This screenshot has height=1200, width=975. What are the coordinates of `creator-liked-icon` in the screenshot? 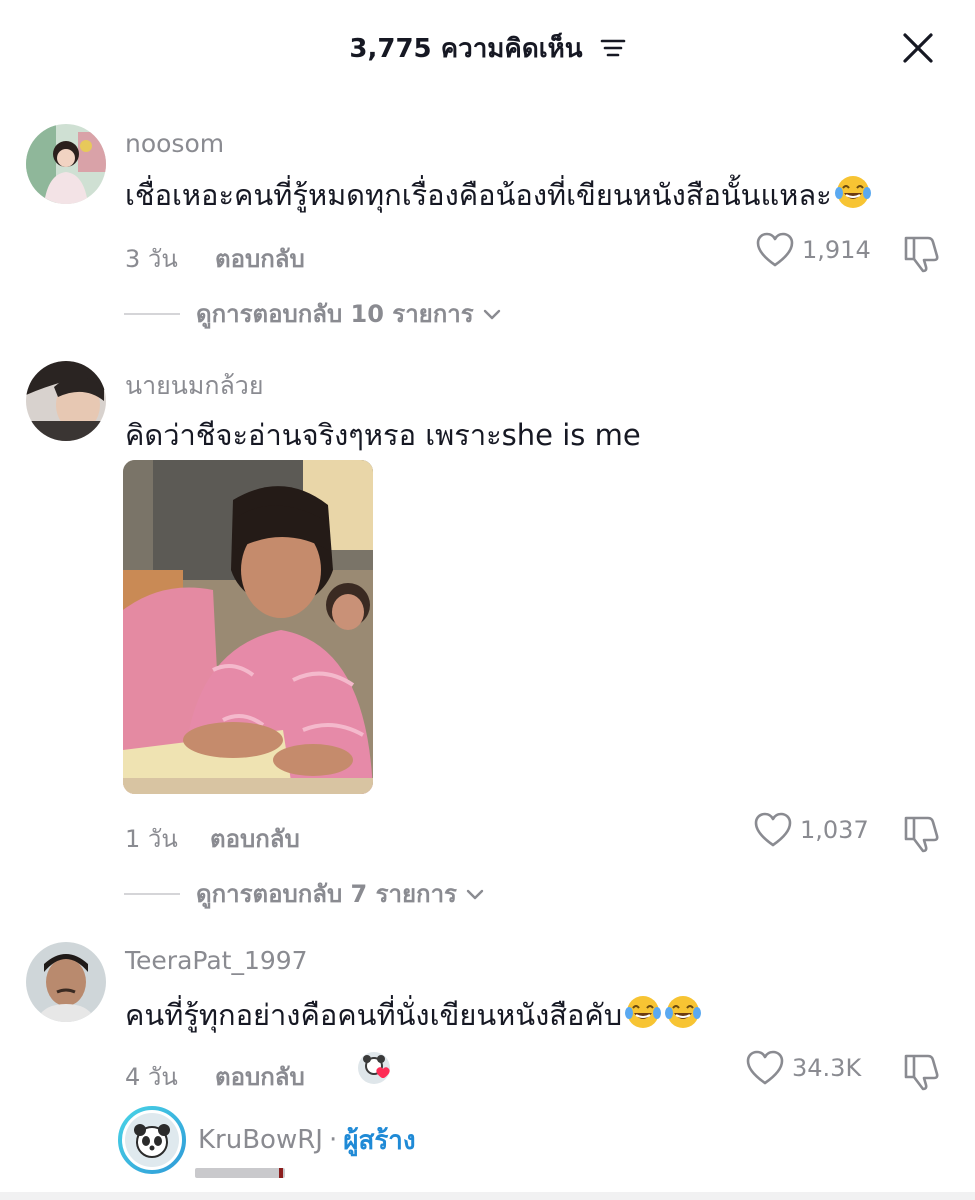 It's located at (374, 1068).